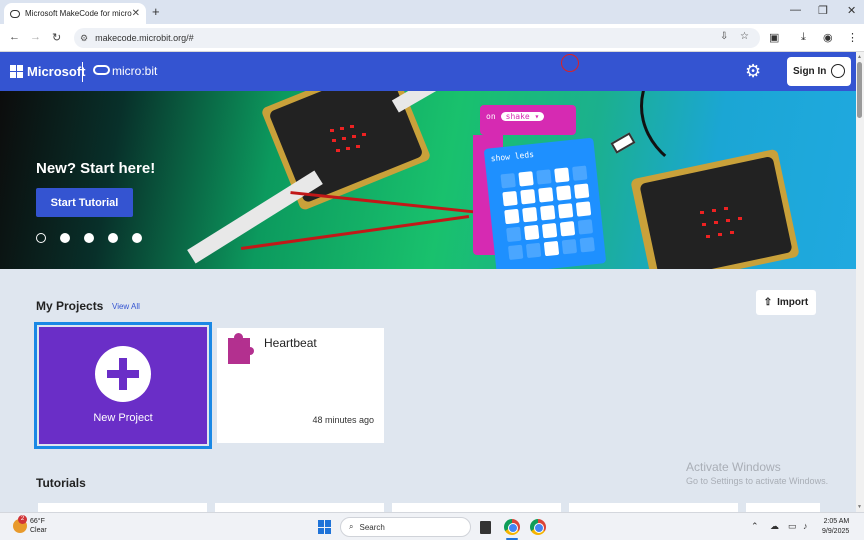 The height and width of the screenshot is (540, 864). What do you see at coordinates (372, 527) in the screenshot?
I see `search-placeholder: Search` at bounding box center [372, 527].